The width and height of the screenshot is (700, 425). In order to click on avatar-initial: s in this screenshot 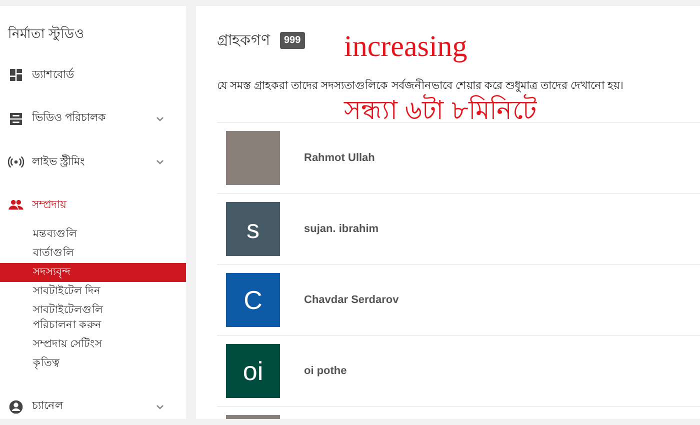, I will do `click(253, 229)`.